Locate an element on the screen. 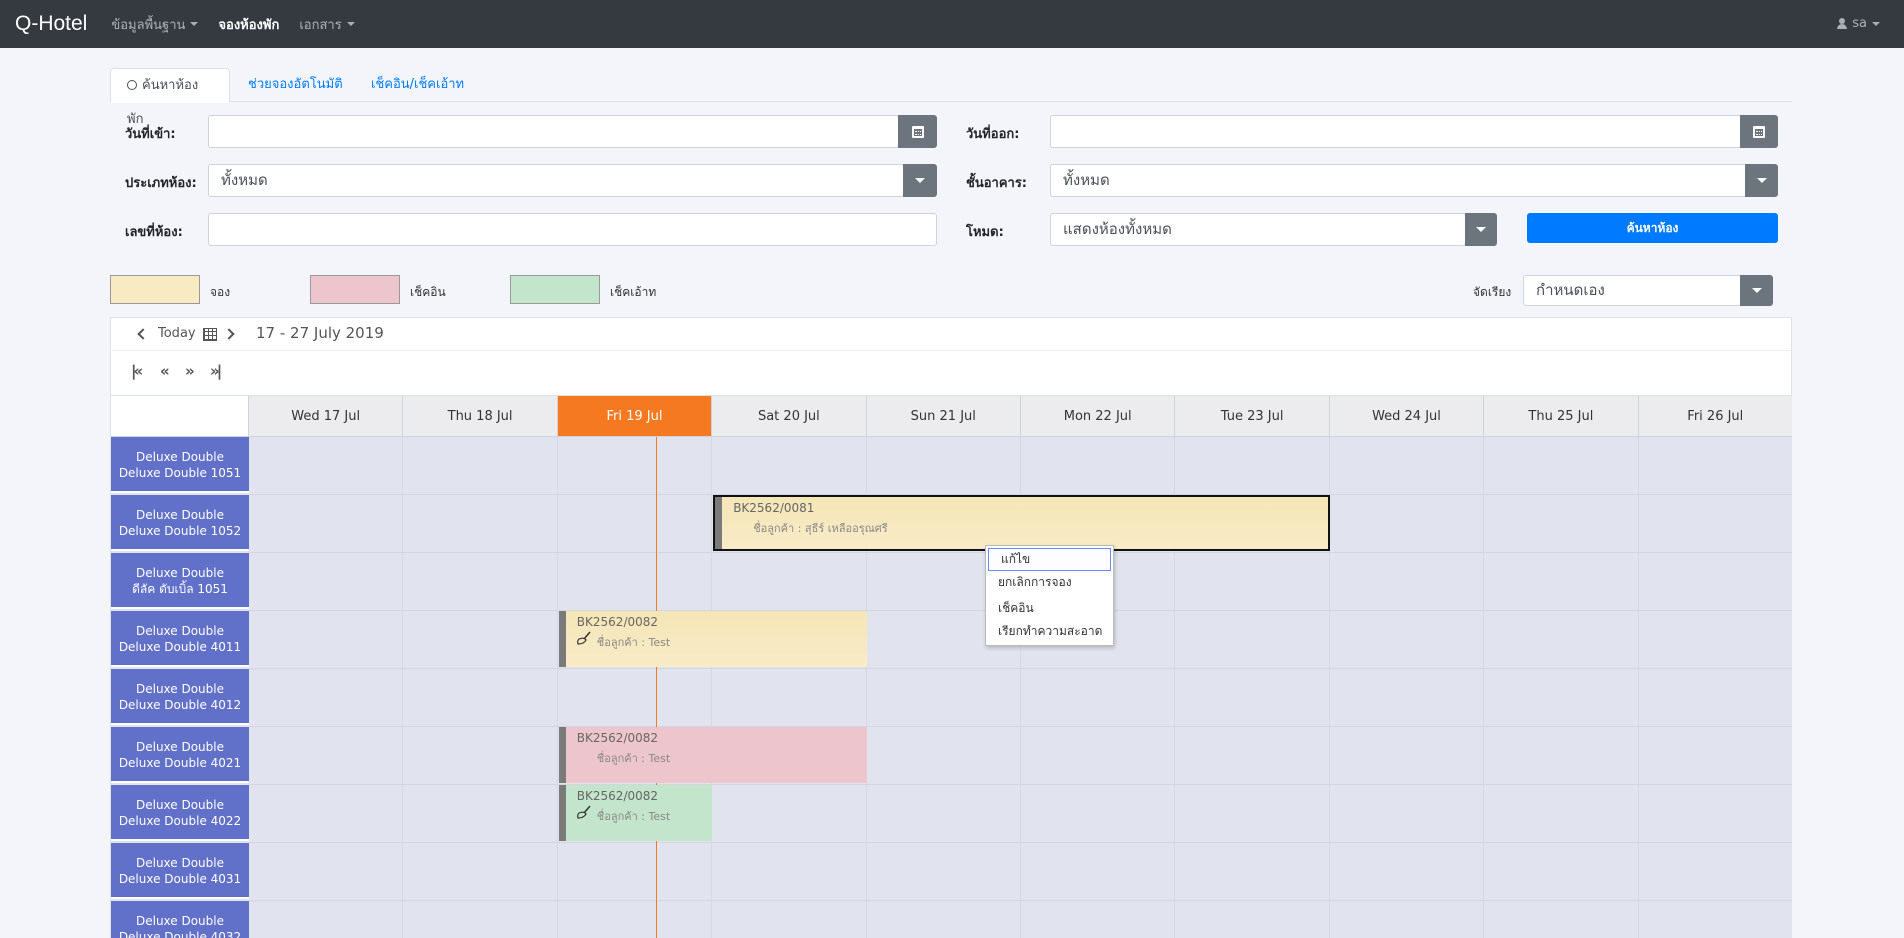 The width and height of the screenshot is (1904, 938). room-number-input is located at coordinates (572, 229).